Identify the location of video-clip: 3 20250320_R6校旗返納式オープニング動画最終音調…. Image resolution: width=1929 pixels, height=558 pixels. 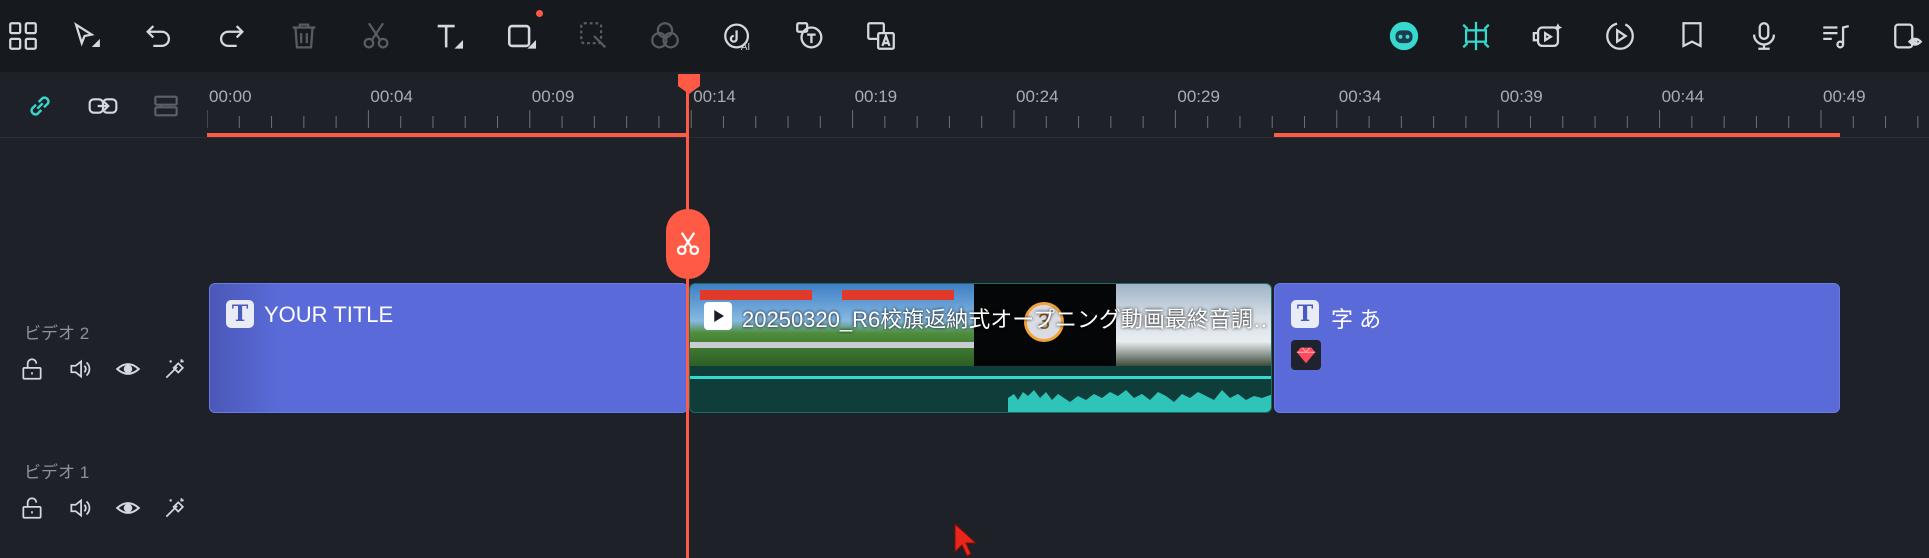
(980, 348).